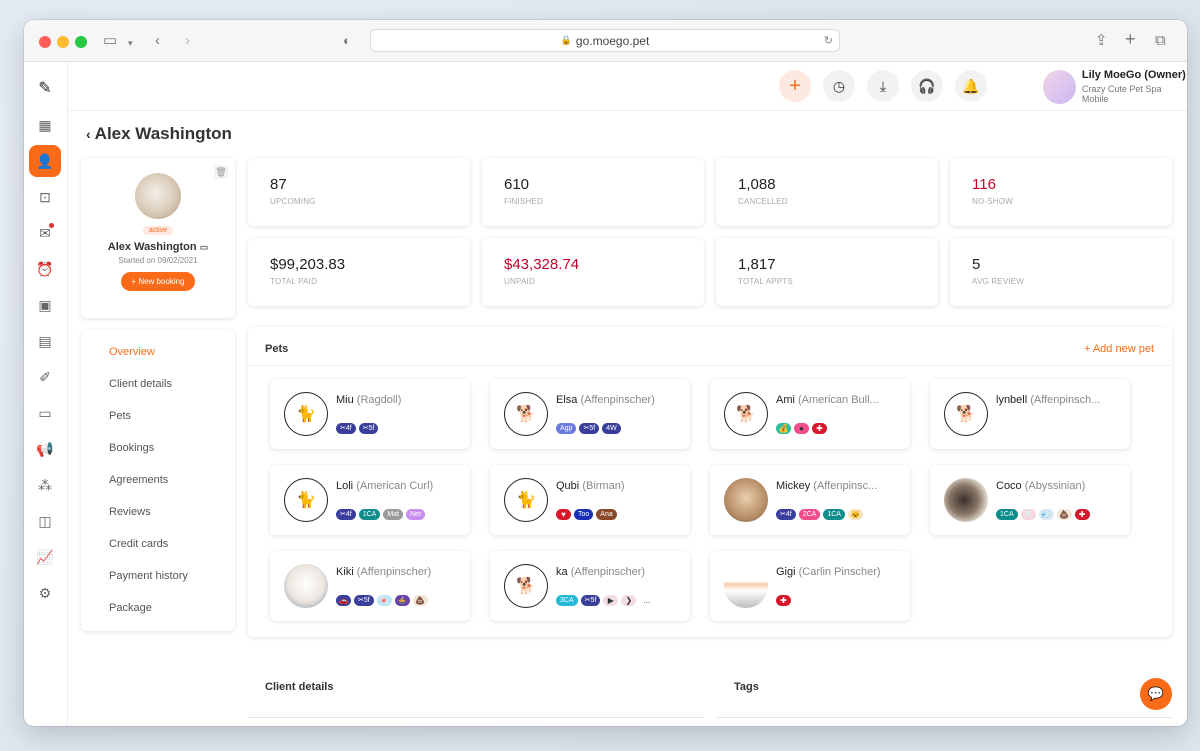  I want to click on client-avatar, so click(158, 196).